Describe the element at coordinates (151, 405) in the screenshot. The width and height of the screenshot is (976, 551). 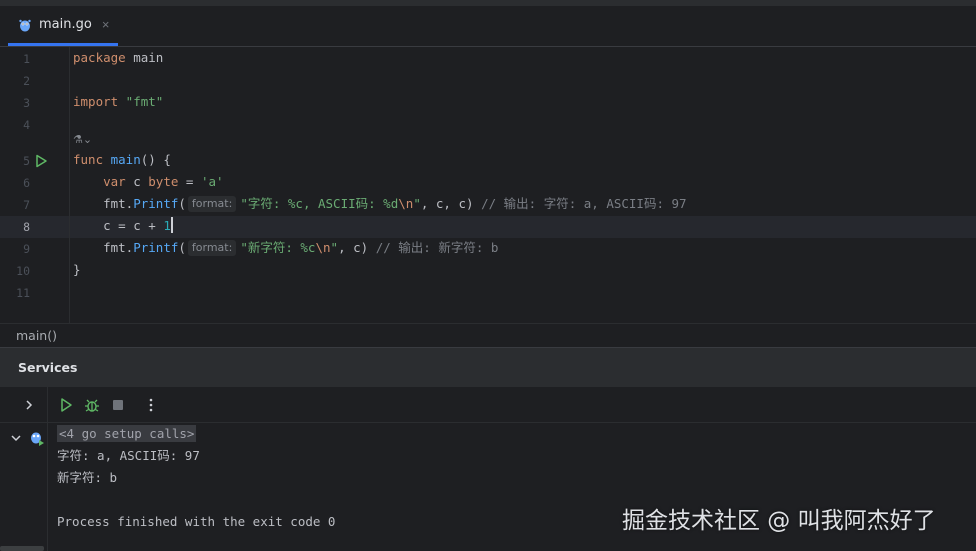
I see `more-options-icon` at that location.